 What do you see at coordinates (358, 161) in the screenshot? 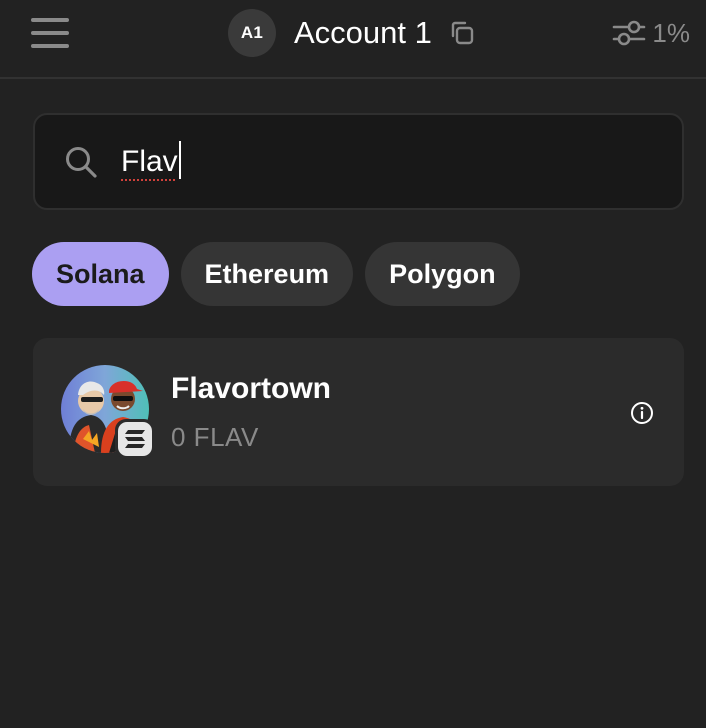
I see `token-search-input: Flav` at bounding box center [358, 161].